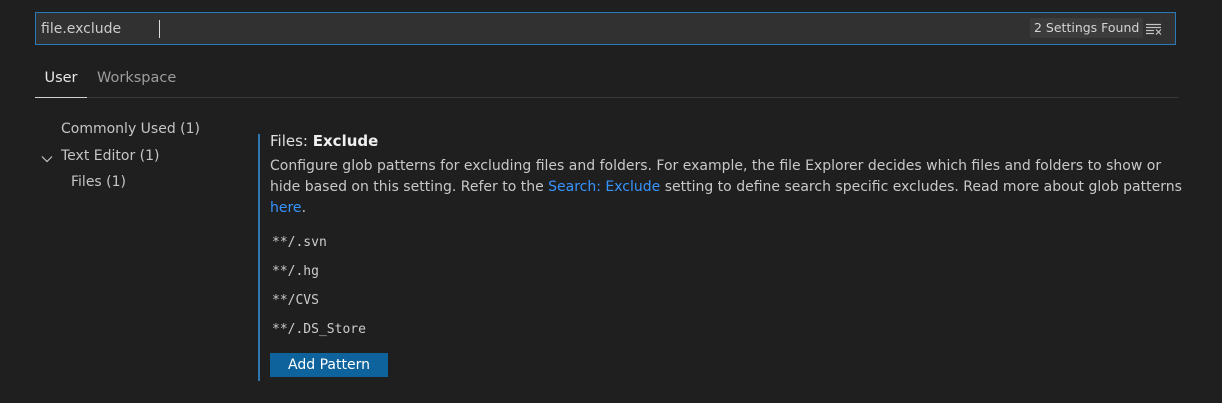 The height and width of the screenshot is (403, 1222). What do you see at coordinates (159, 29) in the screenshot?
I see `text-caret` at bounding box center [159, 29].